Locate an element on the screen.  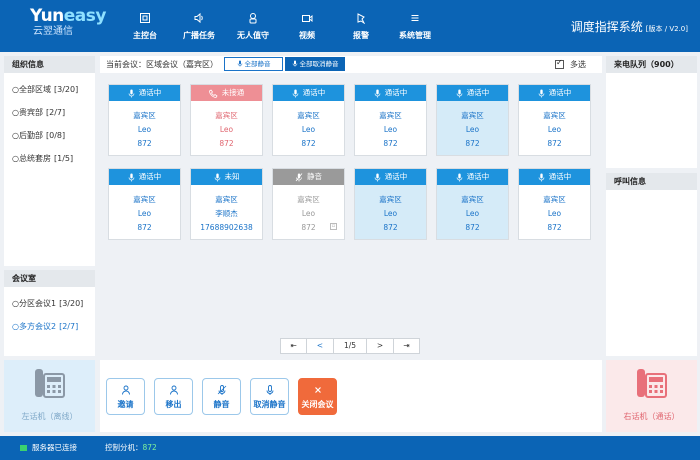
nav-alarm: 报警 is located at coordinates (361, 26).